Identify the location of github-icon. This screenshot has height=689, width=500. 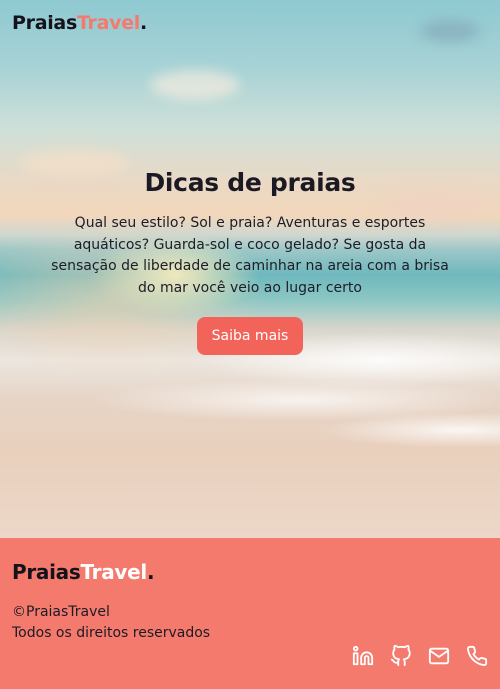
(401, 655).